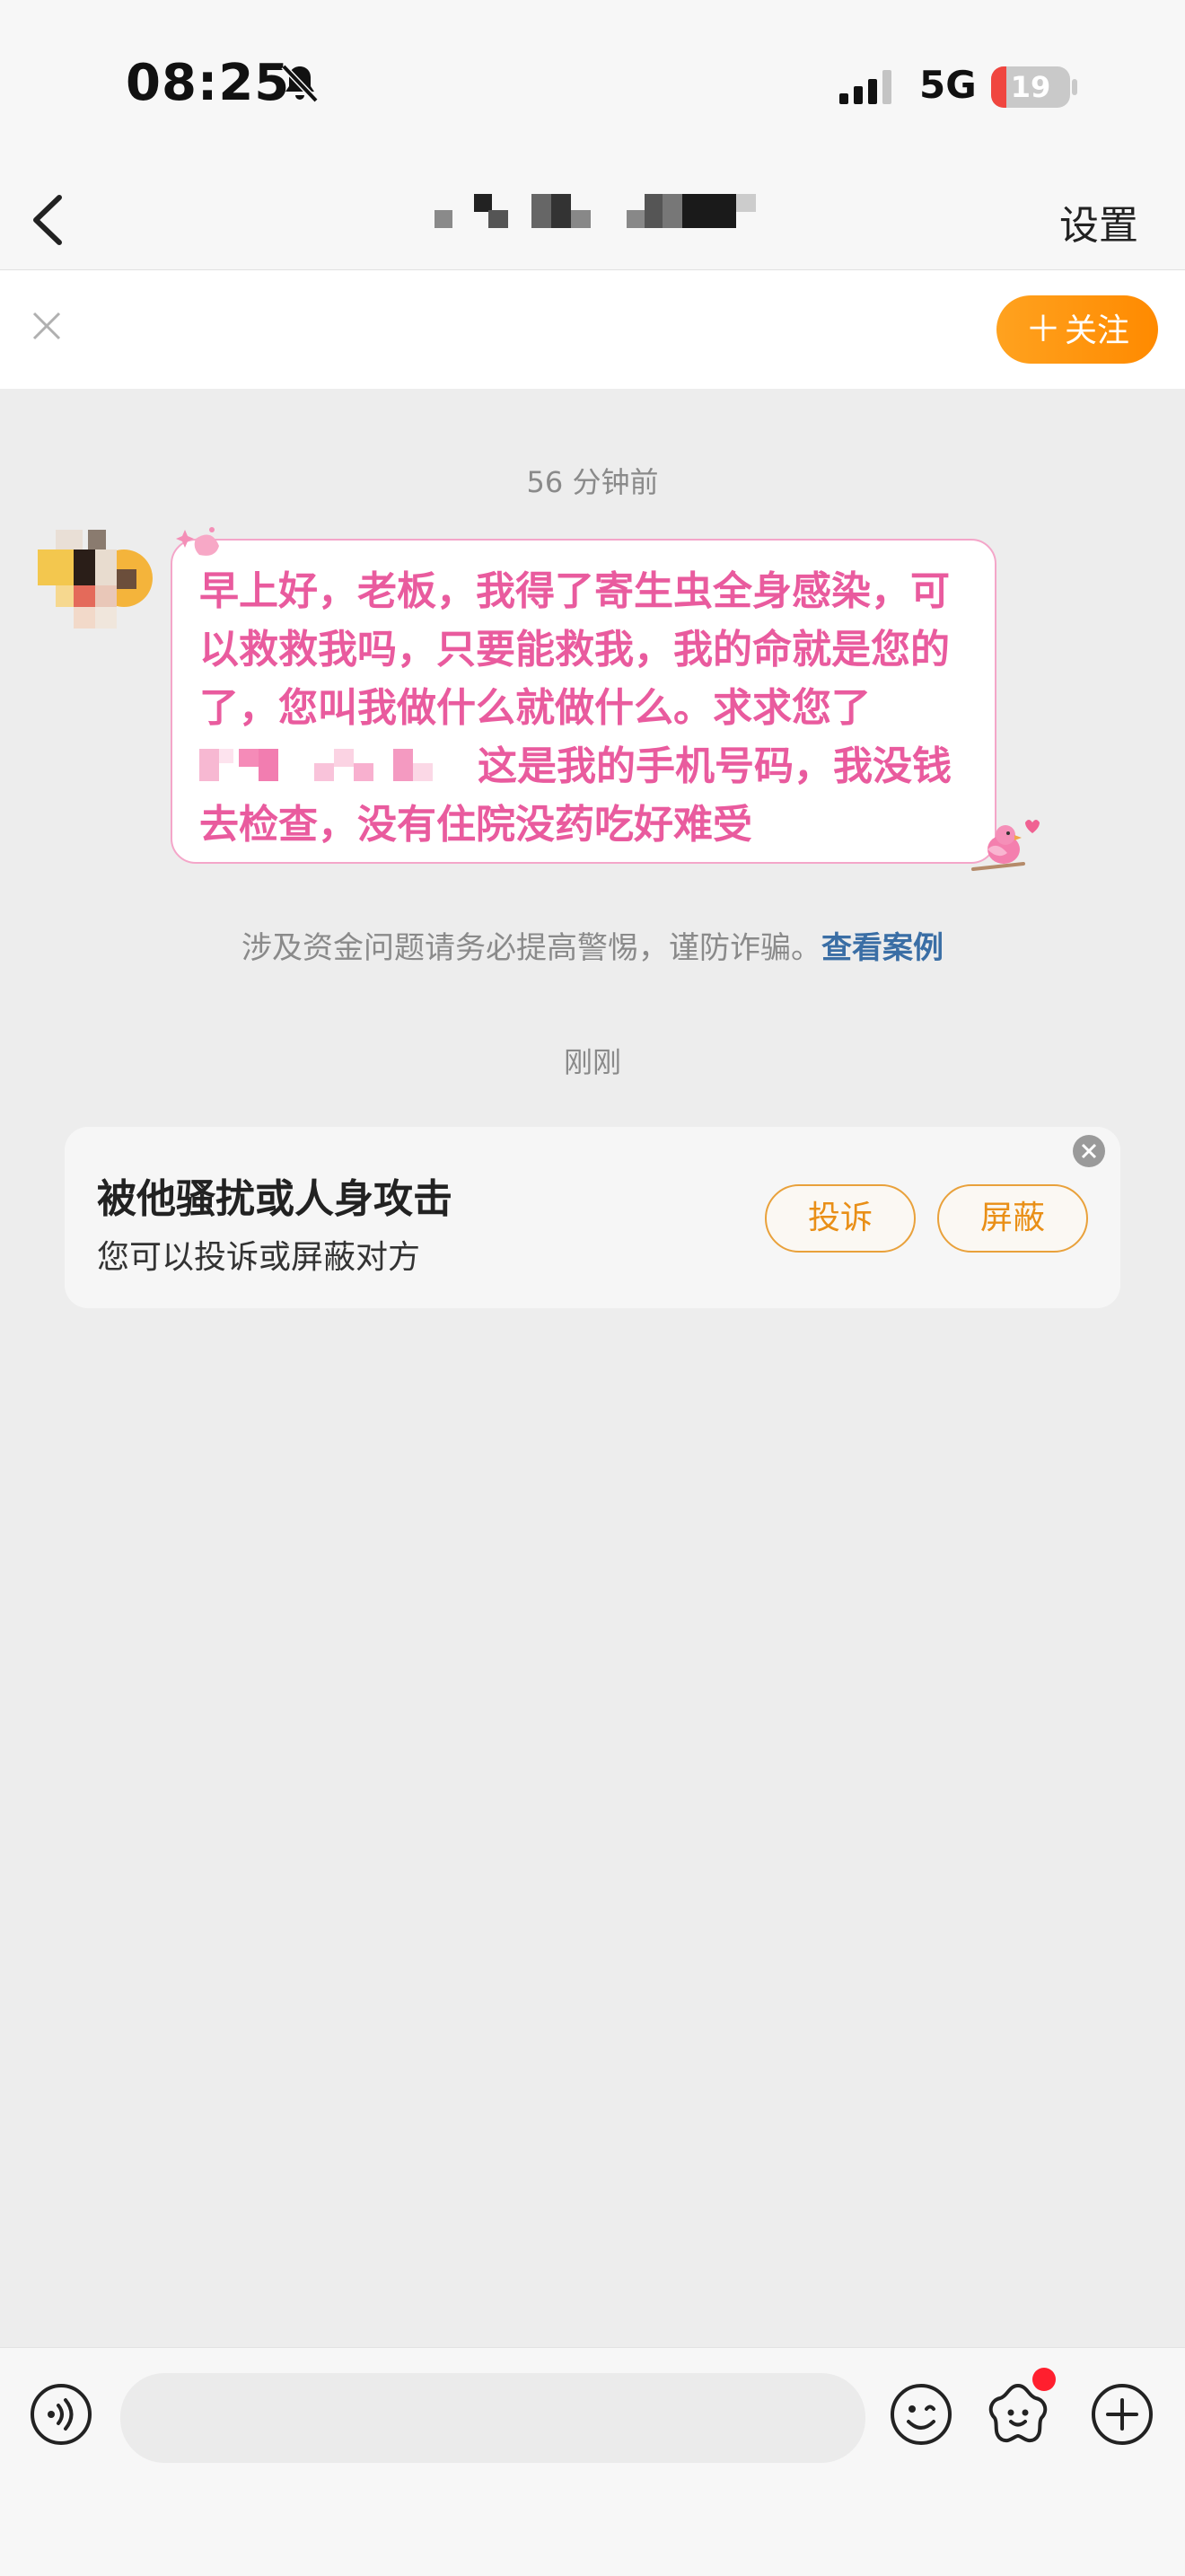 This screenshot has width=1185, height=2576. I want to click on back-chevron-icon, so click(51, 220).